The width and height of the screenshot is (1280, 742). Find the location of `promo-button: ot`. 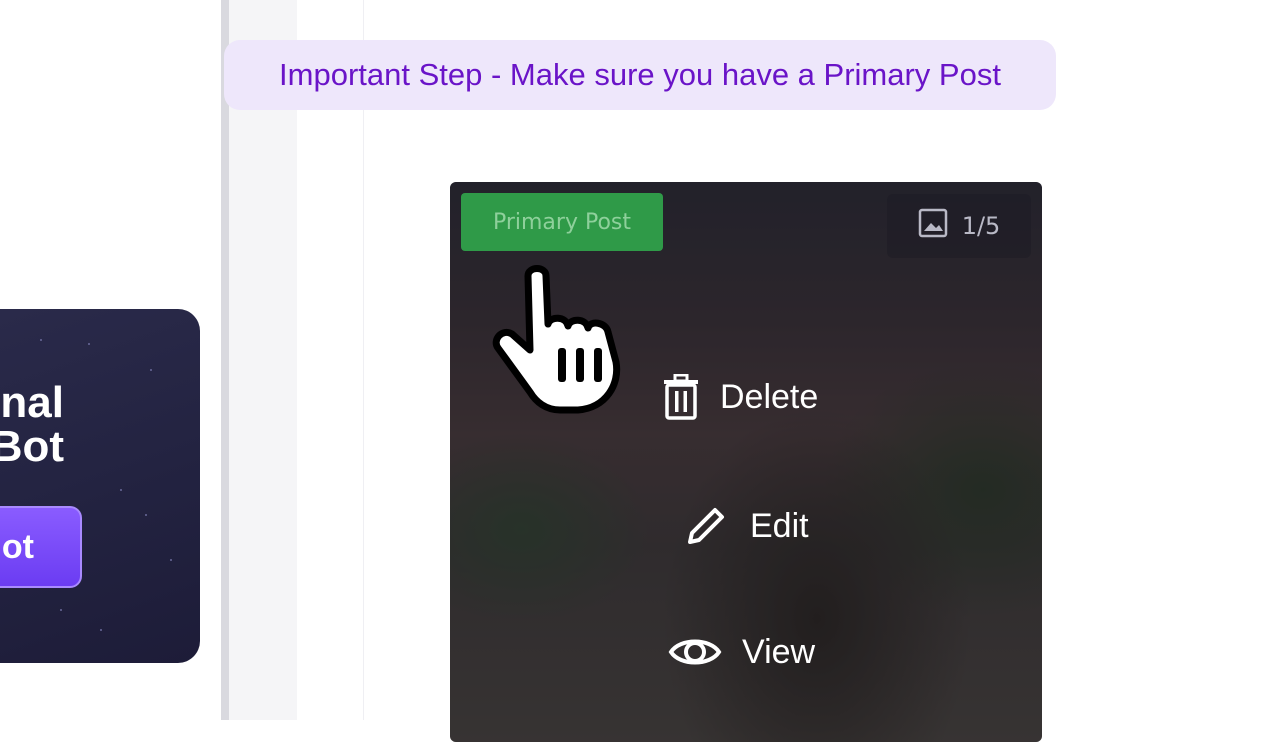

promo-button: ot is located at coordinates (41, 547).